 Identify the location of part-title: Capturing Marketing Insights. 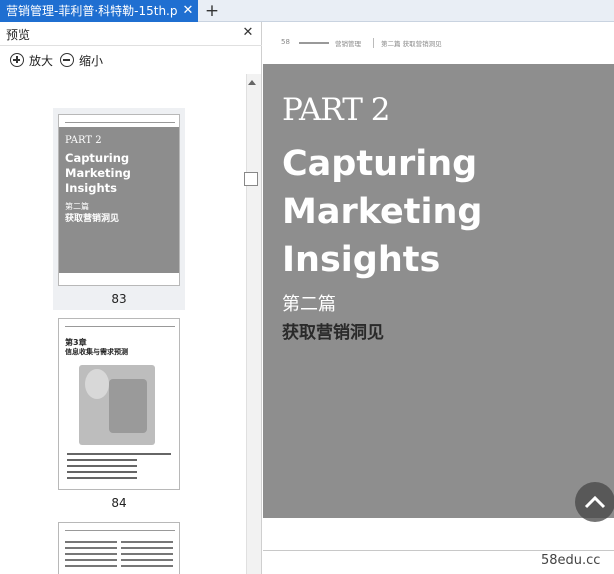
(382, 212).